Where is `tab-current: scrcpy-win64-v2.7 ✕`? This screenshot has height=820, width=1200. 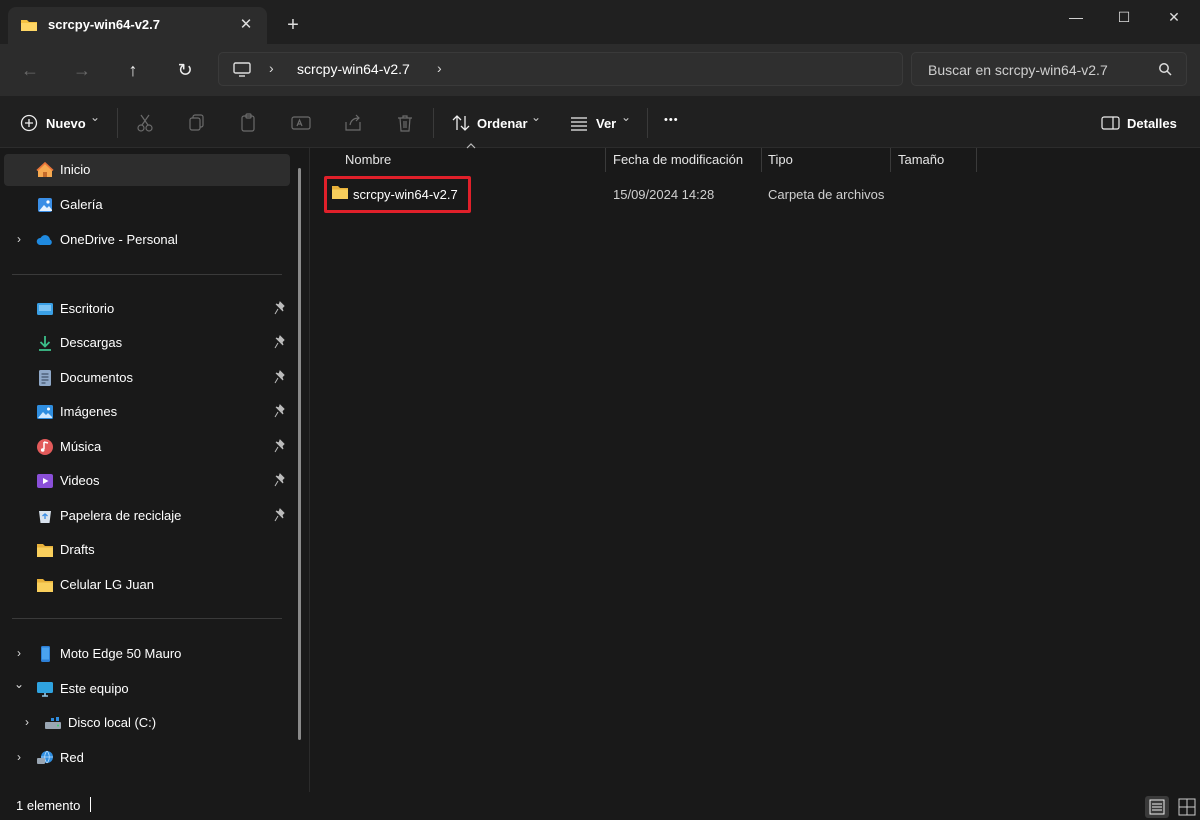
tab-current: scrcpy-win64-v2.7 ✕ is located at coordinates (137, 25).